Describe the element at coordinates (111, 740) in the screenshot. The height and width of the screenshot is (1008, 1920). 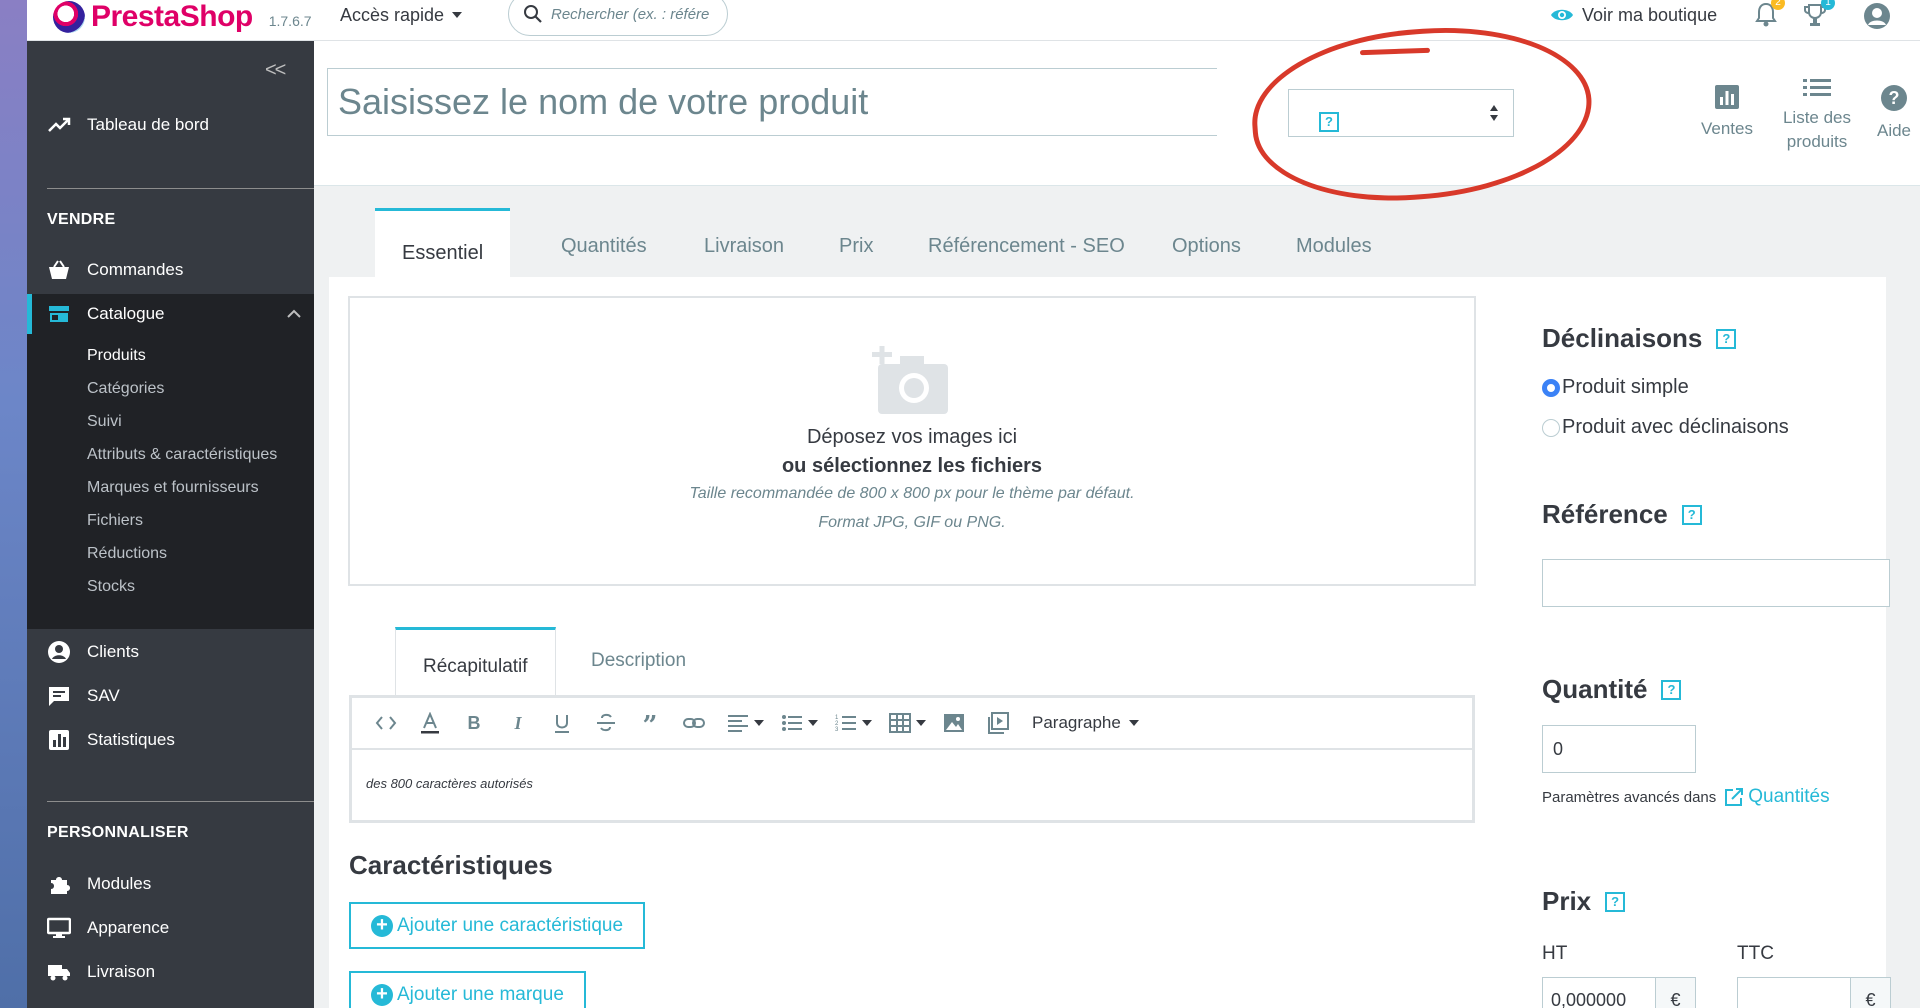
I see `sidebar-item-stats: Statistiques` at that location.